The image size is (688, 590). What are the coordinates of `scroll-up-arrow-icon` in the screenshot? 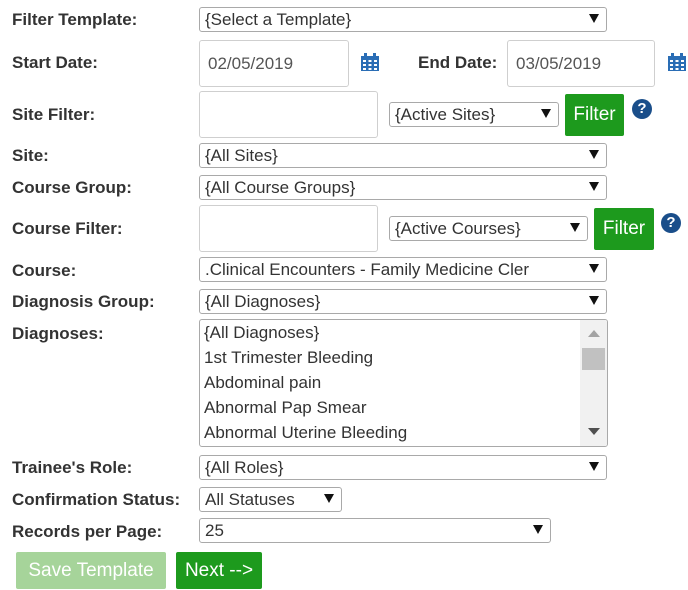 It's located at (594, 333).